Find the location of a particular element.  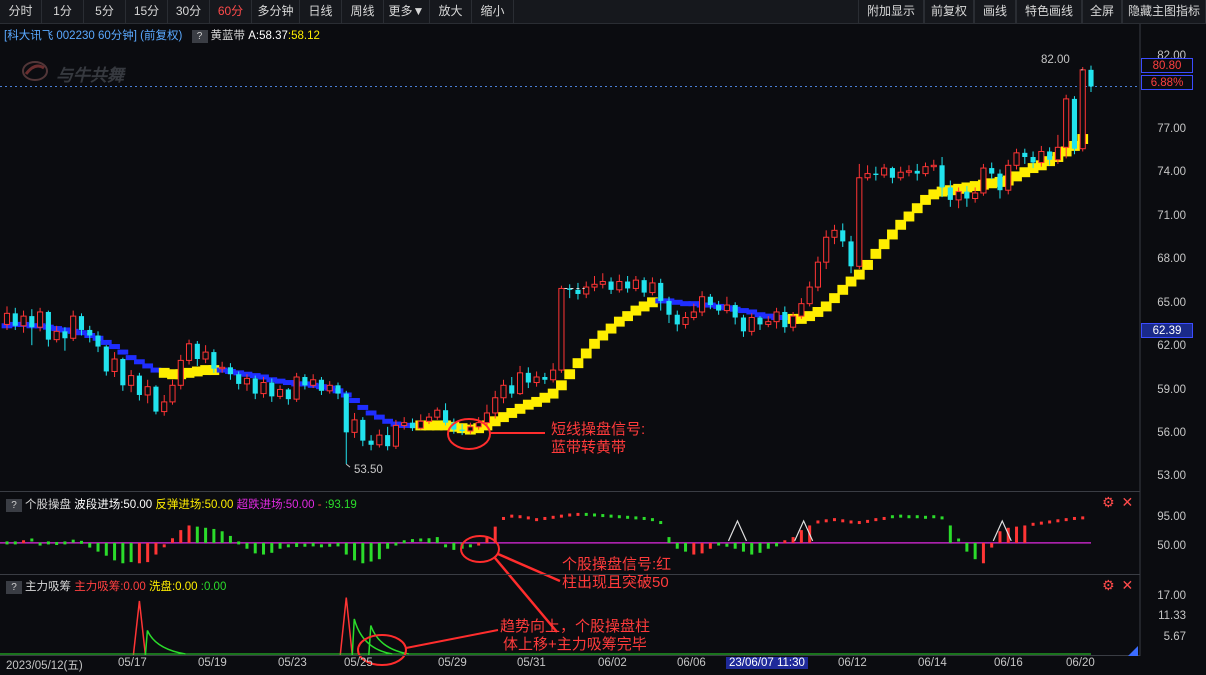

toolbar-right-button-3: 特色画线 is located at coordinates (1049, 11).